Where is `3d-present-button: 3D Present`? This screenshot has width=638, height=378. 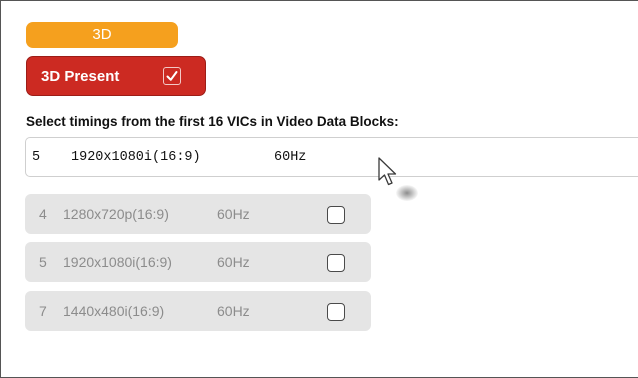 3d-present-button: 3D Present is located at coordinates (116, 76).